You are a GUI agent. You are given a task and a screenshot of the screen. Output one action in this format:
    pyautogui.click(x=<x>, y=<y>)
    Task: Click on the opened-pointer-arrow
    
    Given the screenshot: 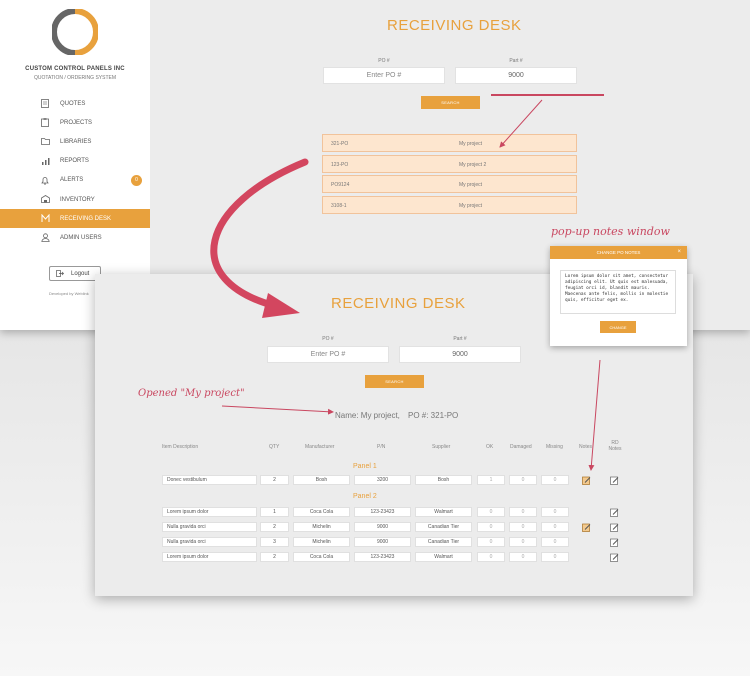 What is the action you would take?
    pyautogui.click(x=277, y=410)
    